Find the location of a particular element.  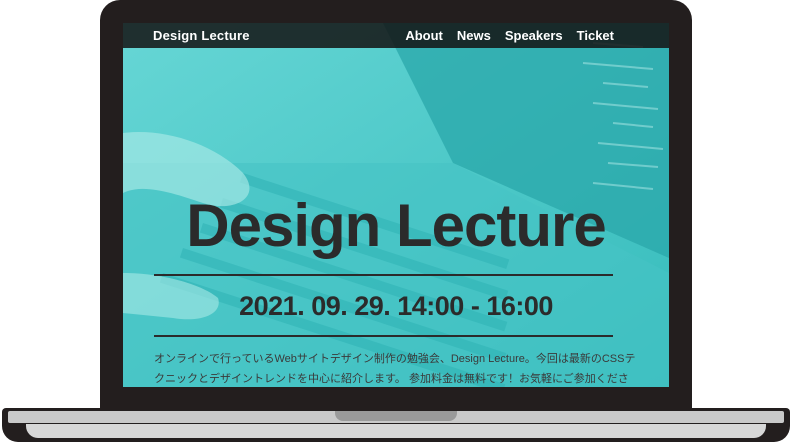

laptop-notch is located at coordinates (396, 416).